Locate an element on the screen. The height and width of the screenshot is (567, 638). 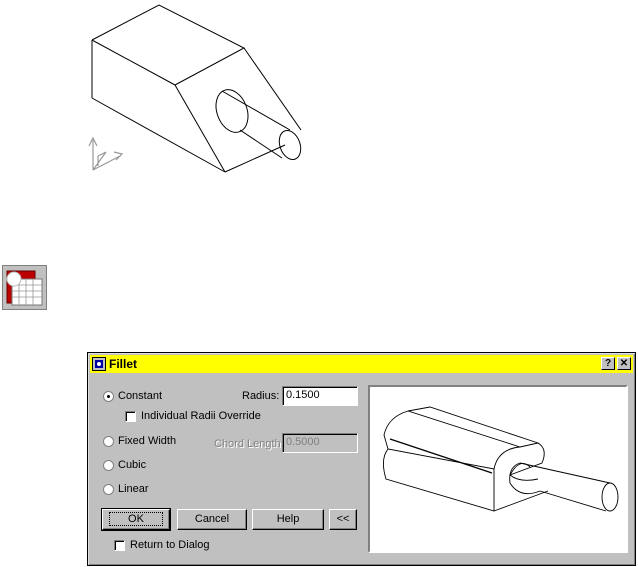
fillet-preview is located at coordinates (498, 469).